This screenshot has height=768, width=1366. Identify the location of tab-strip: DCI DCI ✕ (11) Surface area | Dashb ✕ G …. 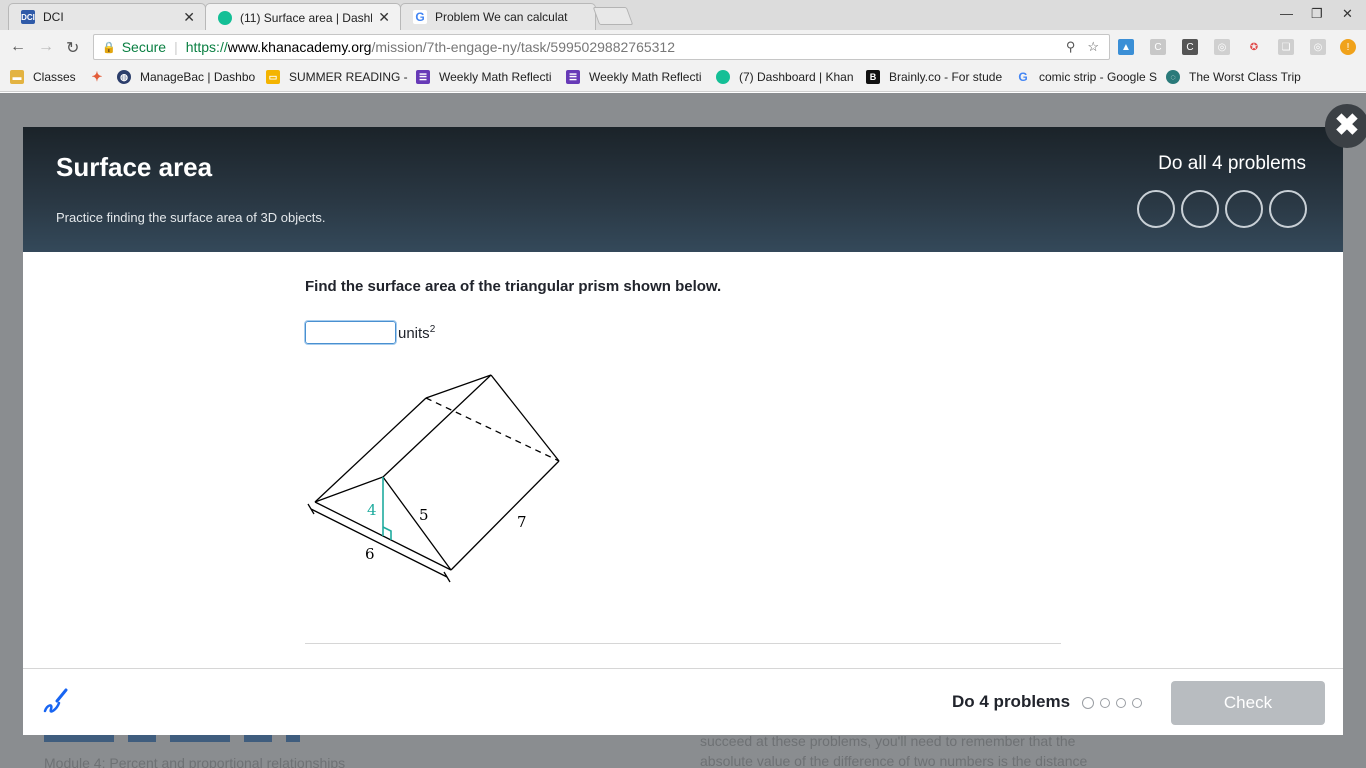
(683, 15).